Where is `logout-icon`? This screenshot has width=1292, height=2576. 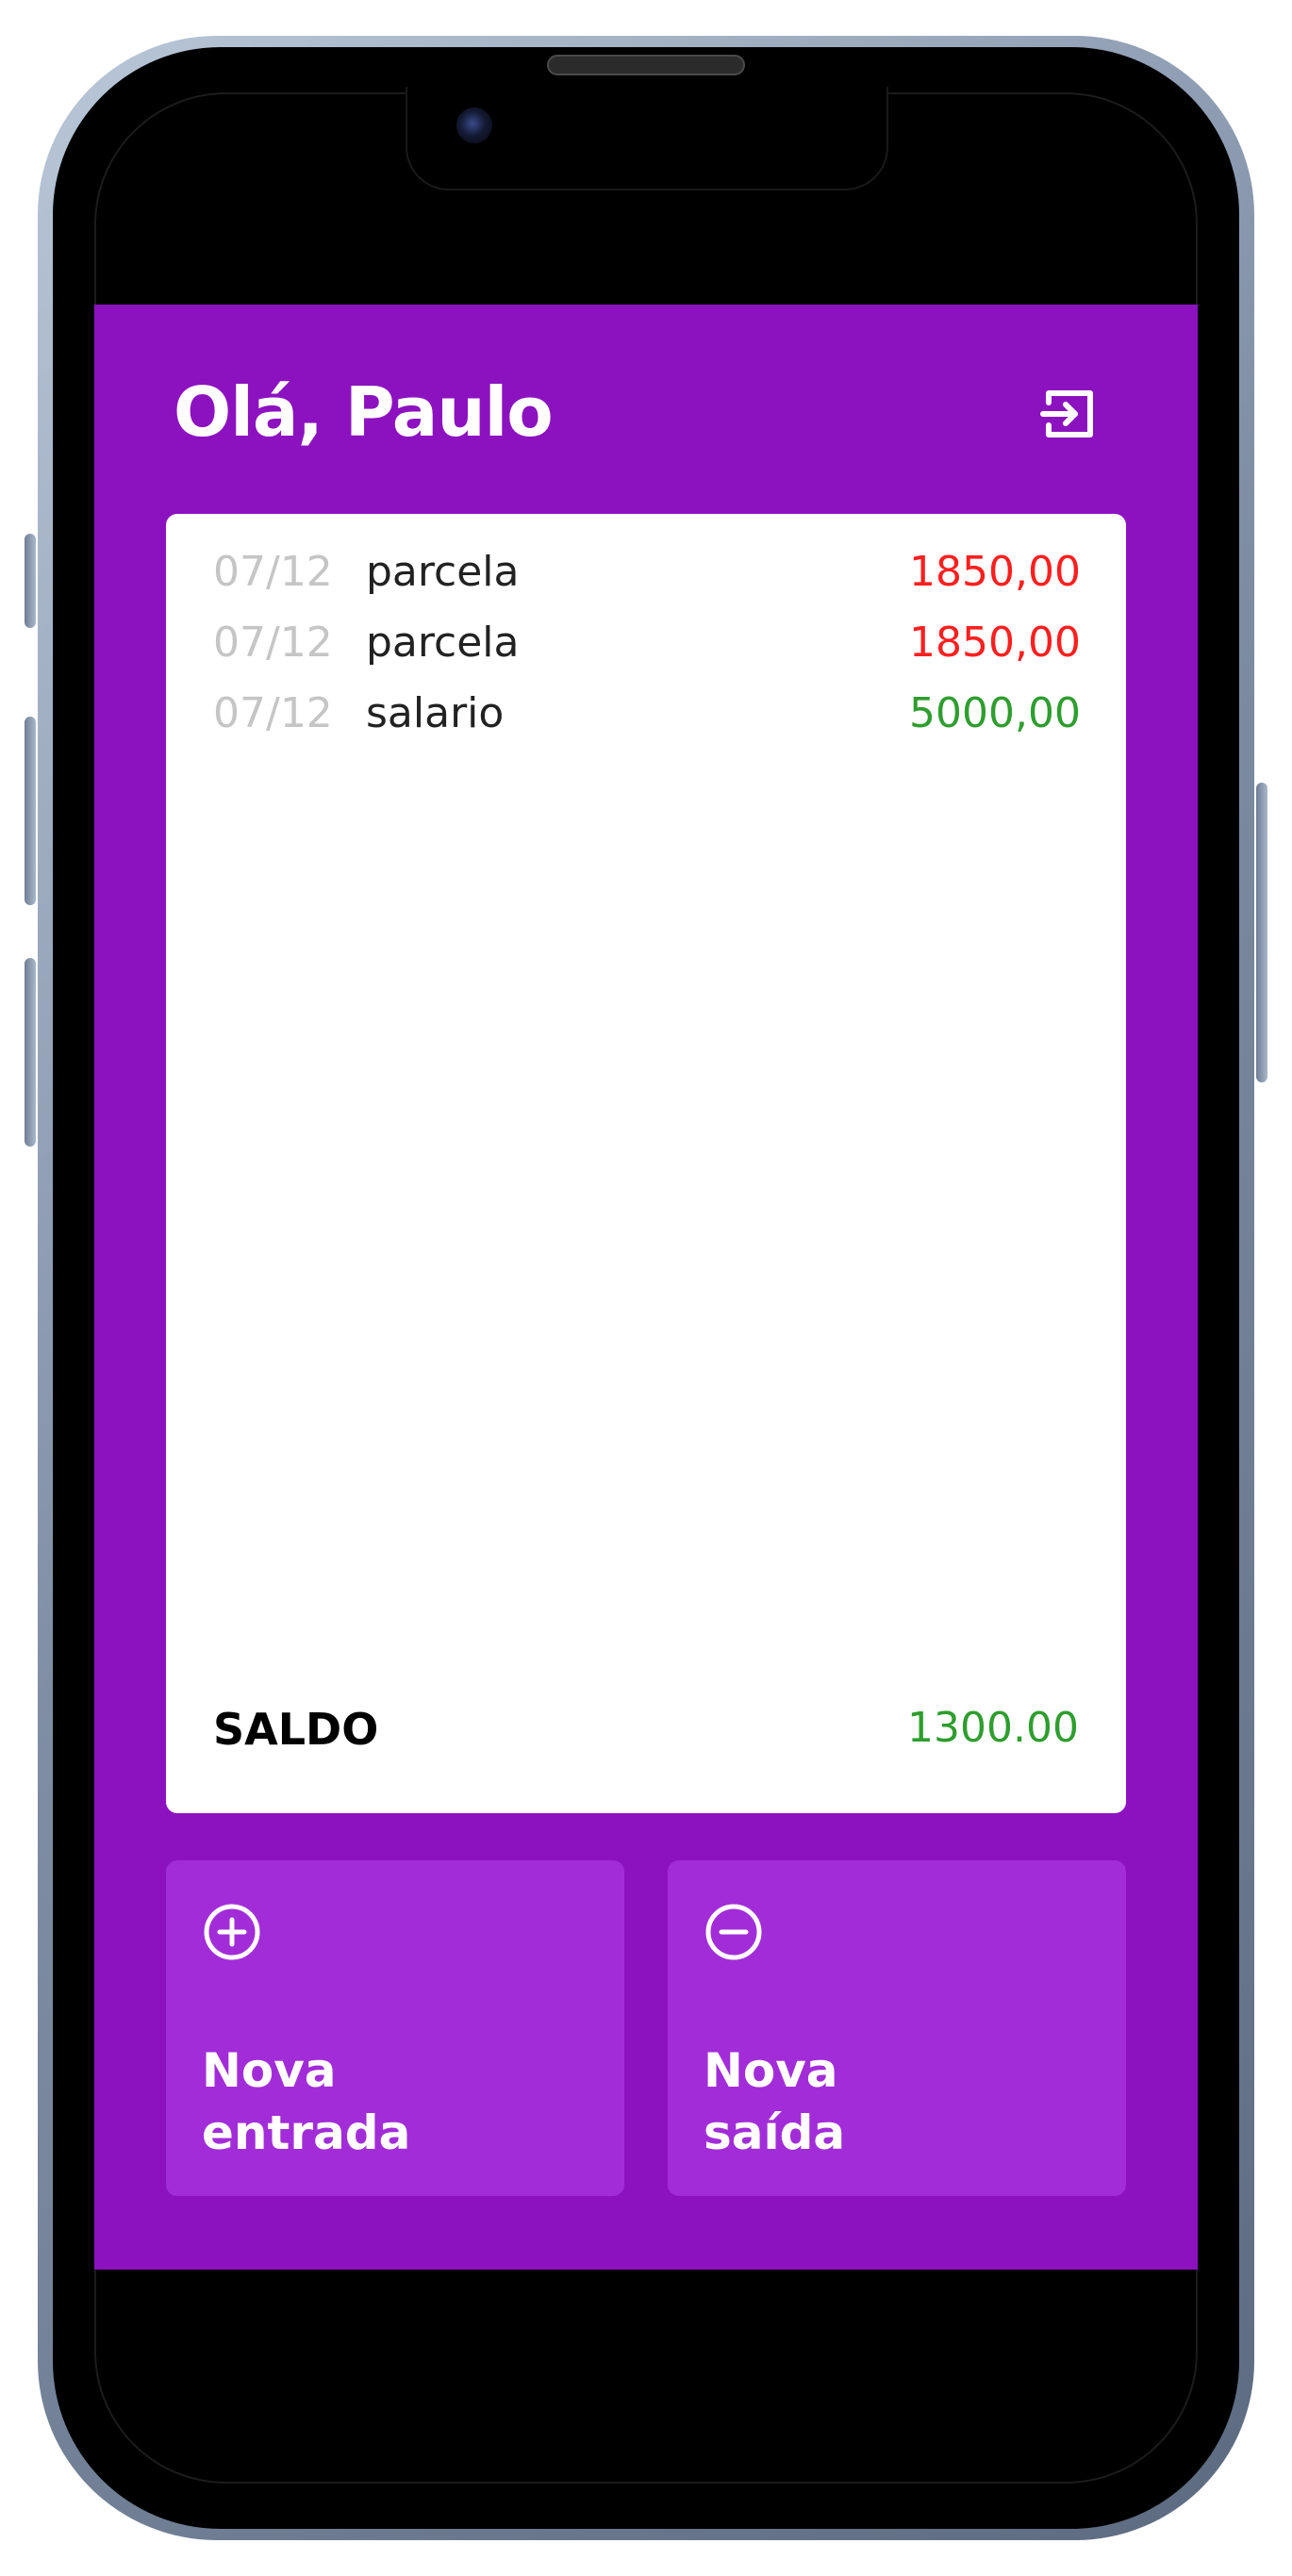
logout-icon is located at coordinates (1070, 414).